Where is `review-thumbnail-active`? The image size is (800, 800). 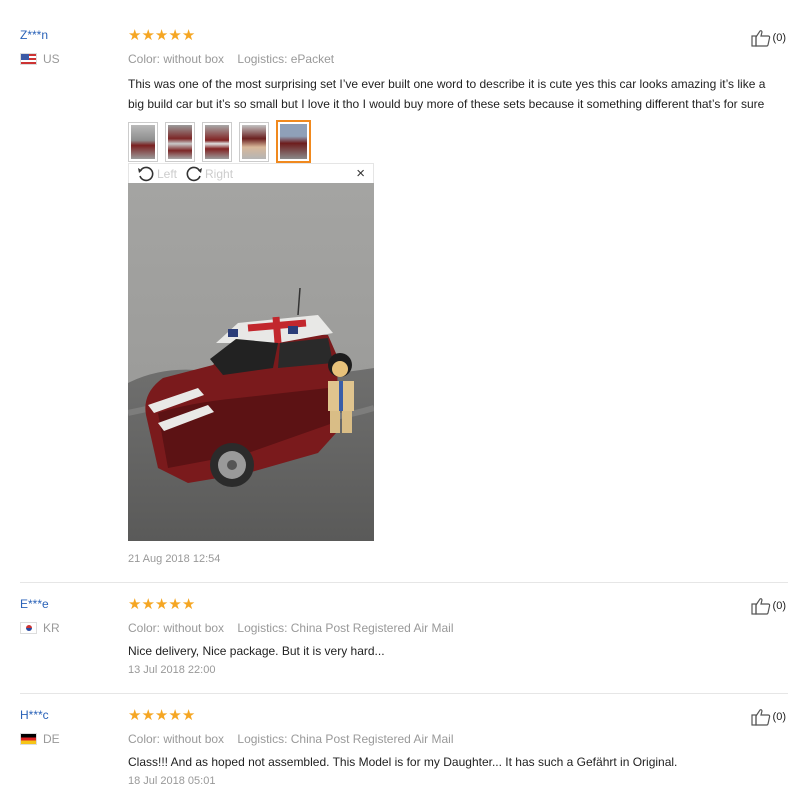 review-thumbnail-active is located at coordinates (293, 144).